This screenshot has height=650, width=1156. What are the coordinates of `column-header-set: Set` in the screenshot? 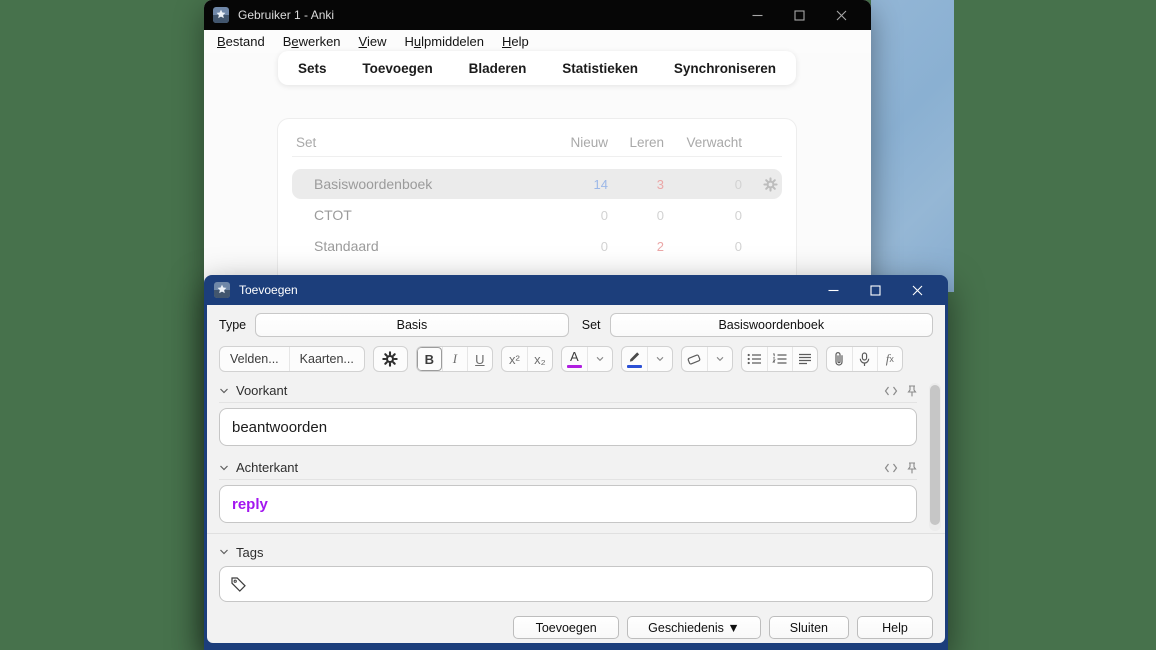 It's located at (306, 142).